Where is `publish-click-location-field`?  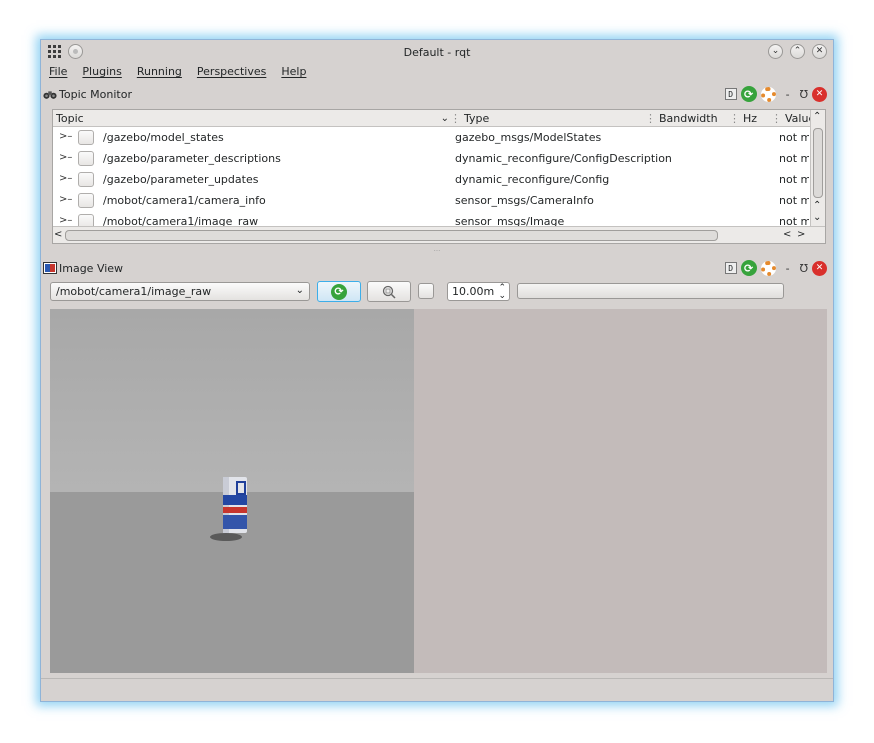 publish-click-location-field is located at coordinates (650, 291).